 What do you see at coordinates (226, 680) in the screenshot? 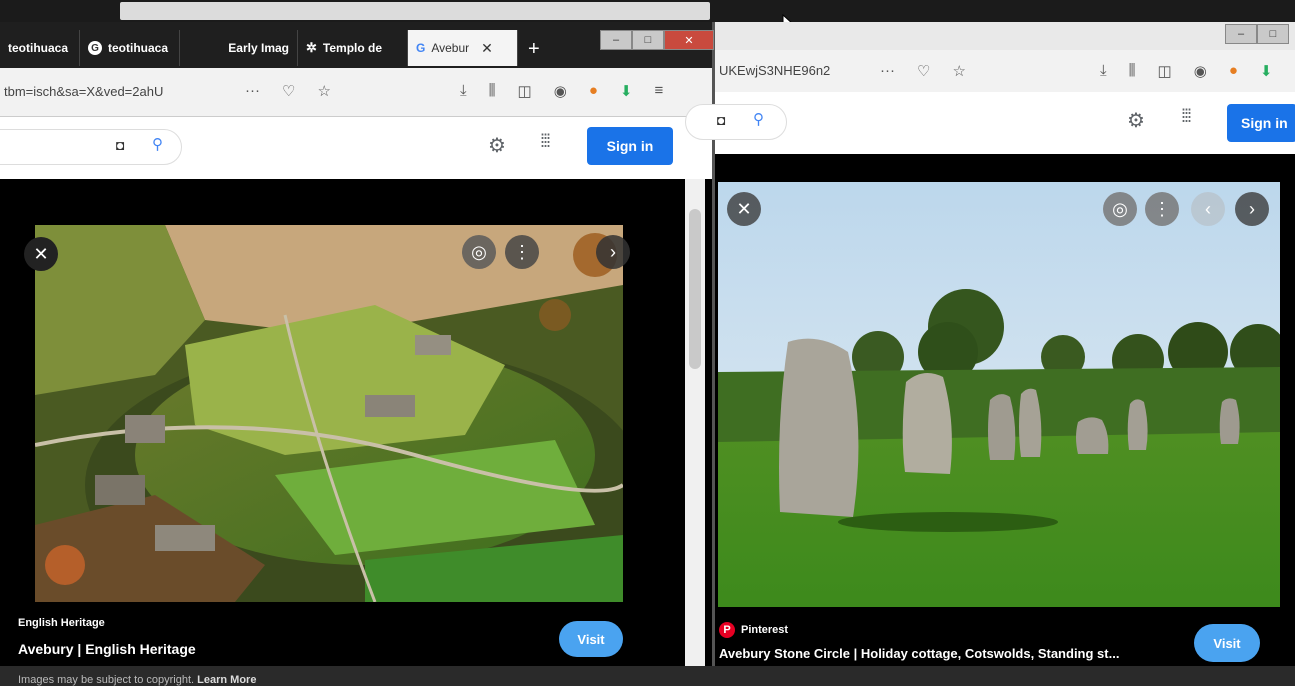
I see `learn-more-link: Learn More` at bounding box center [226, 680].